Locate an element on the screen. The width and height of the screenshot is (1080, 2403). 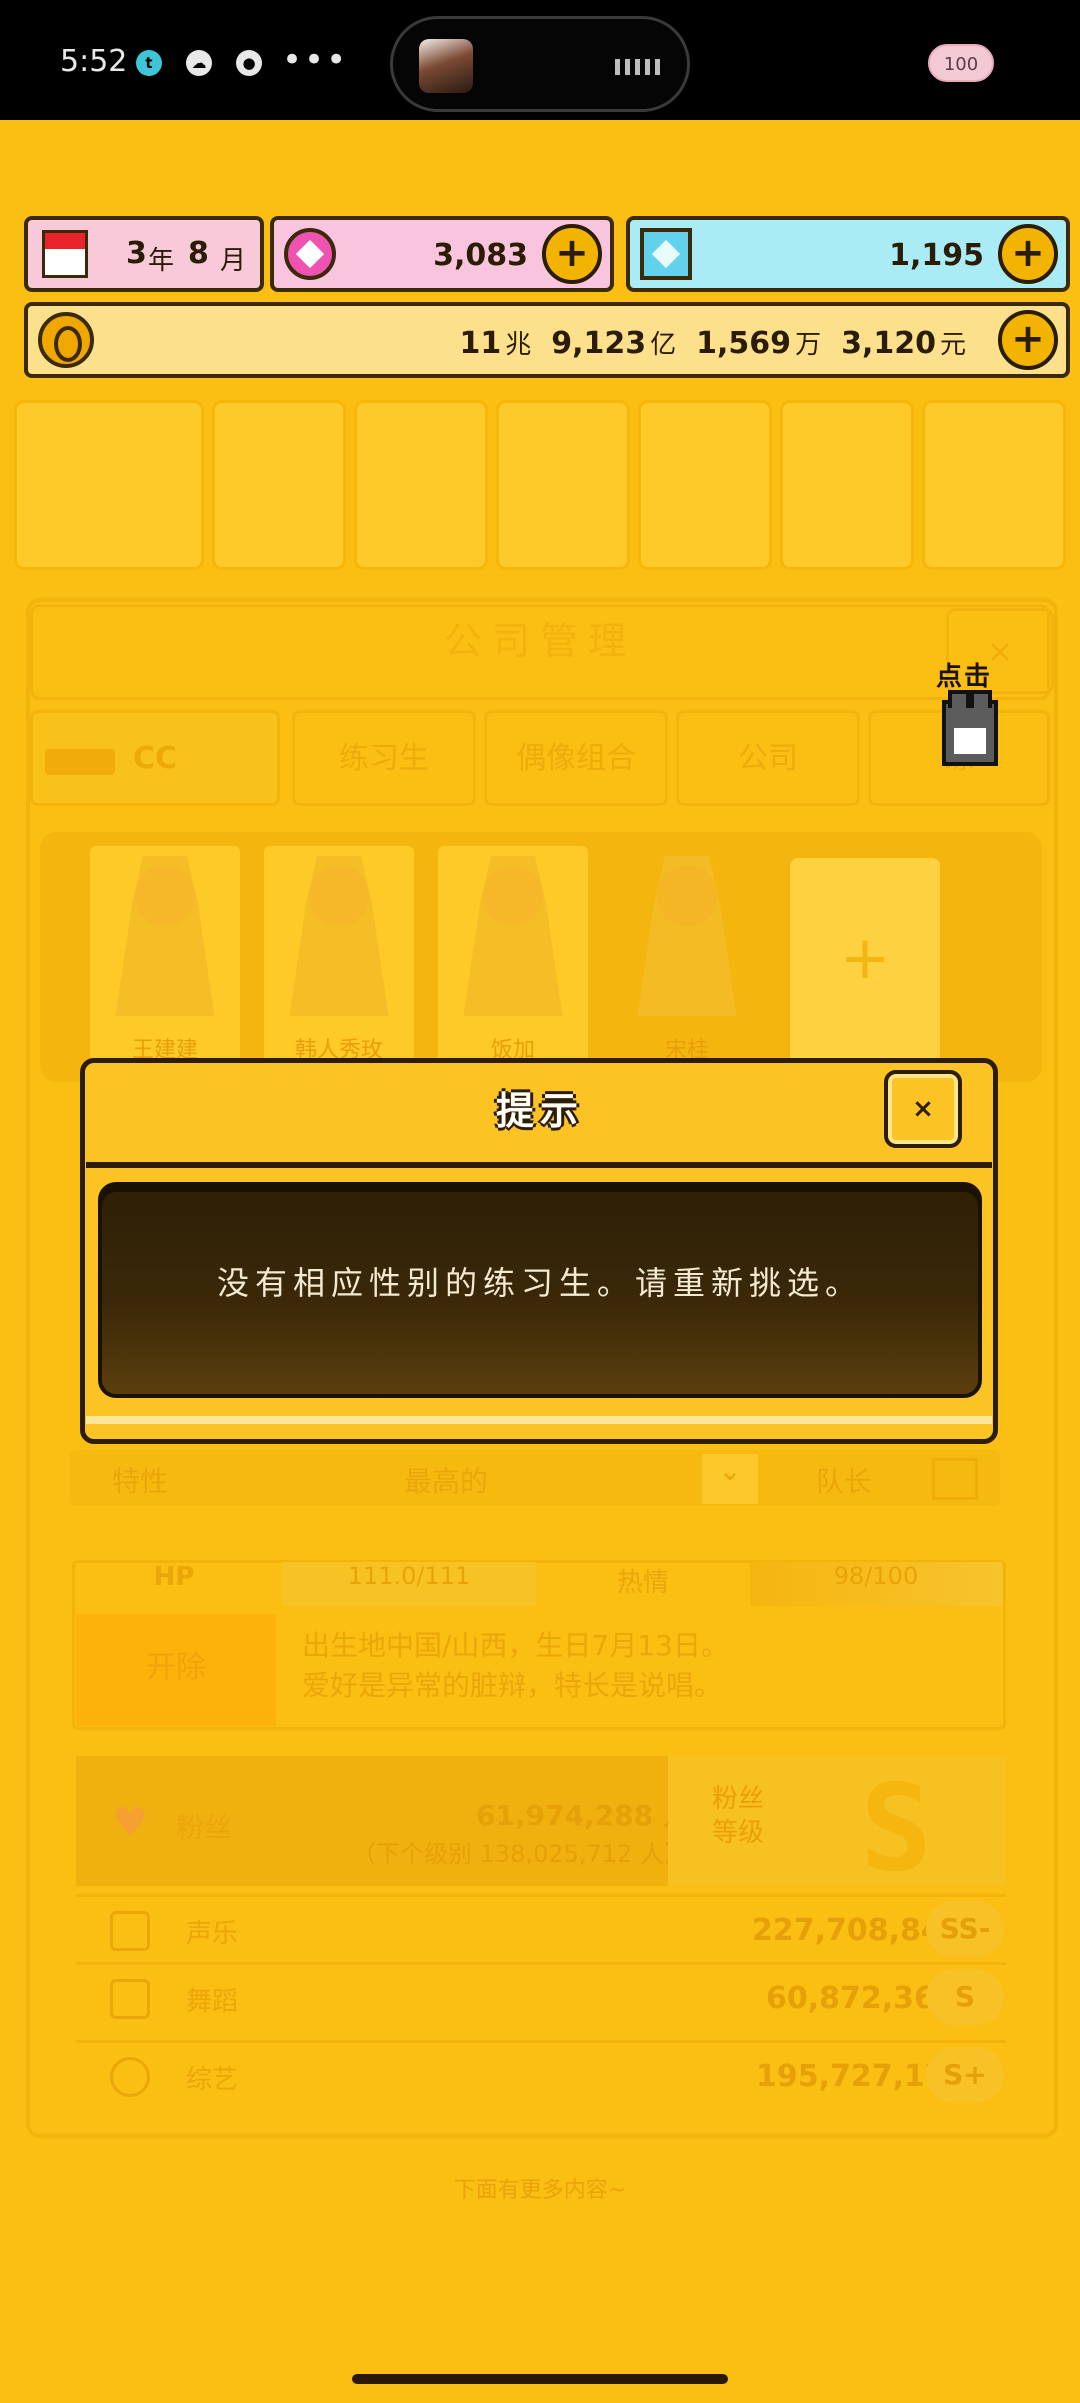
money-ten-thousand-unit: 万 is located at coordinates (808, 345).